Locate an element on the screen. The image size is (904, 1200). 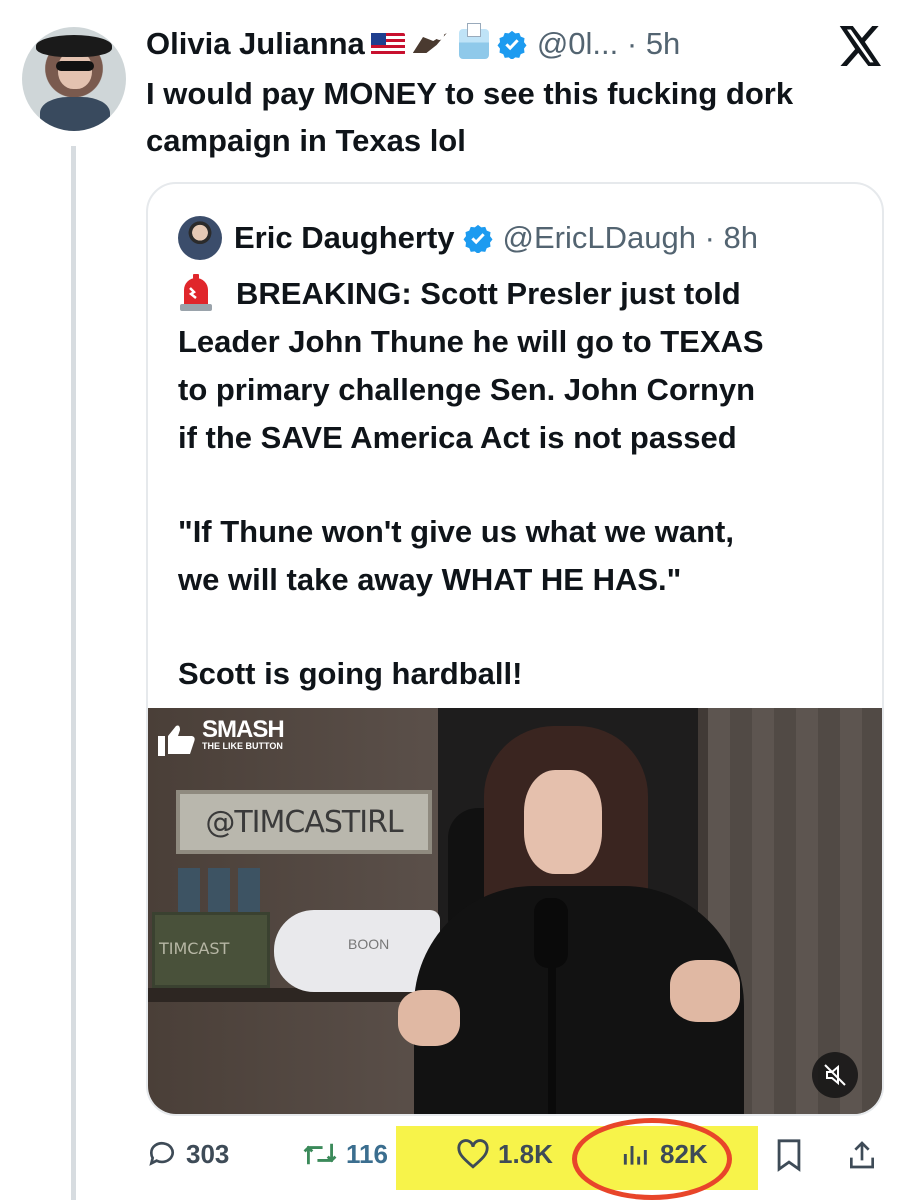
views-chart-icon is located at coordinates (635, 1155).